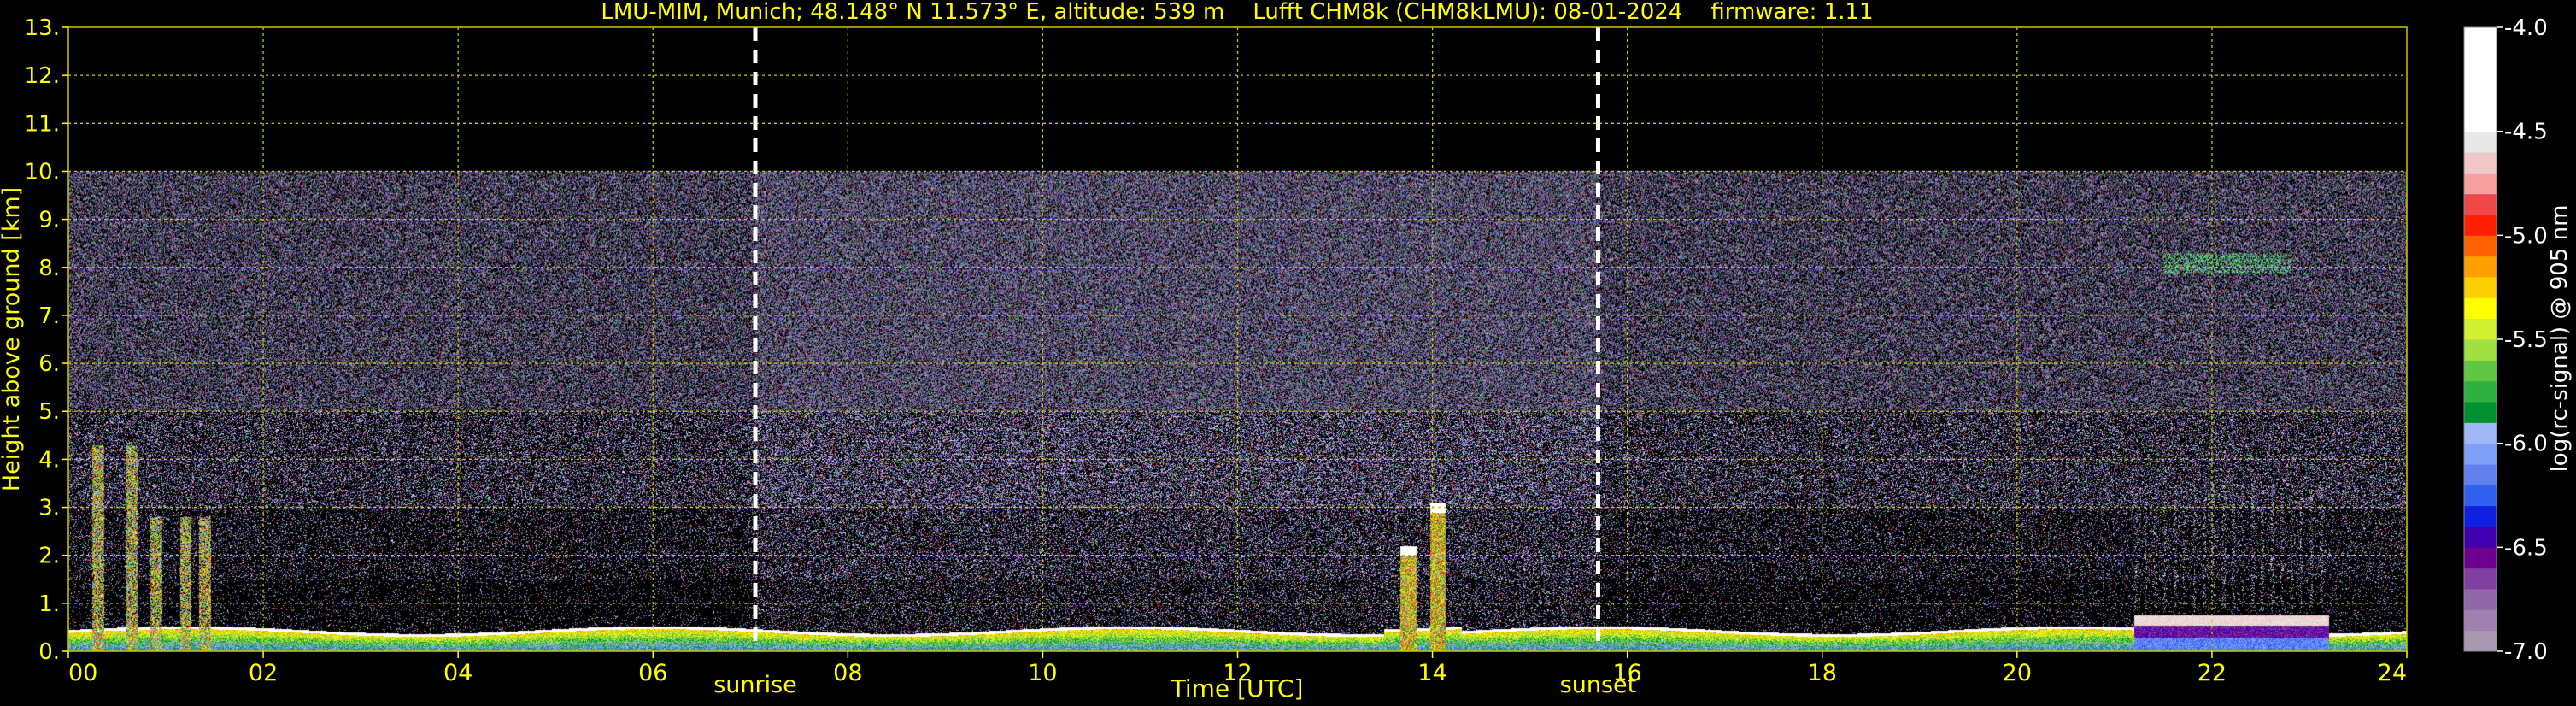 The height and width of the screenshot is (706, 2576). I want to click on y-tick-label: 3., so click(49, 508).